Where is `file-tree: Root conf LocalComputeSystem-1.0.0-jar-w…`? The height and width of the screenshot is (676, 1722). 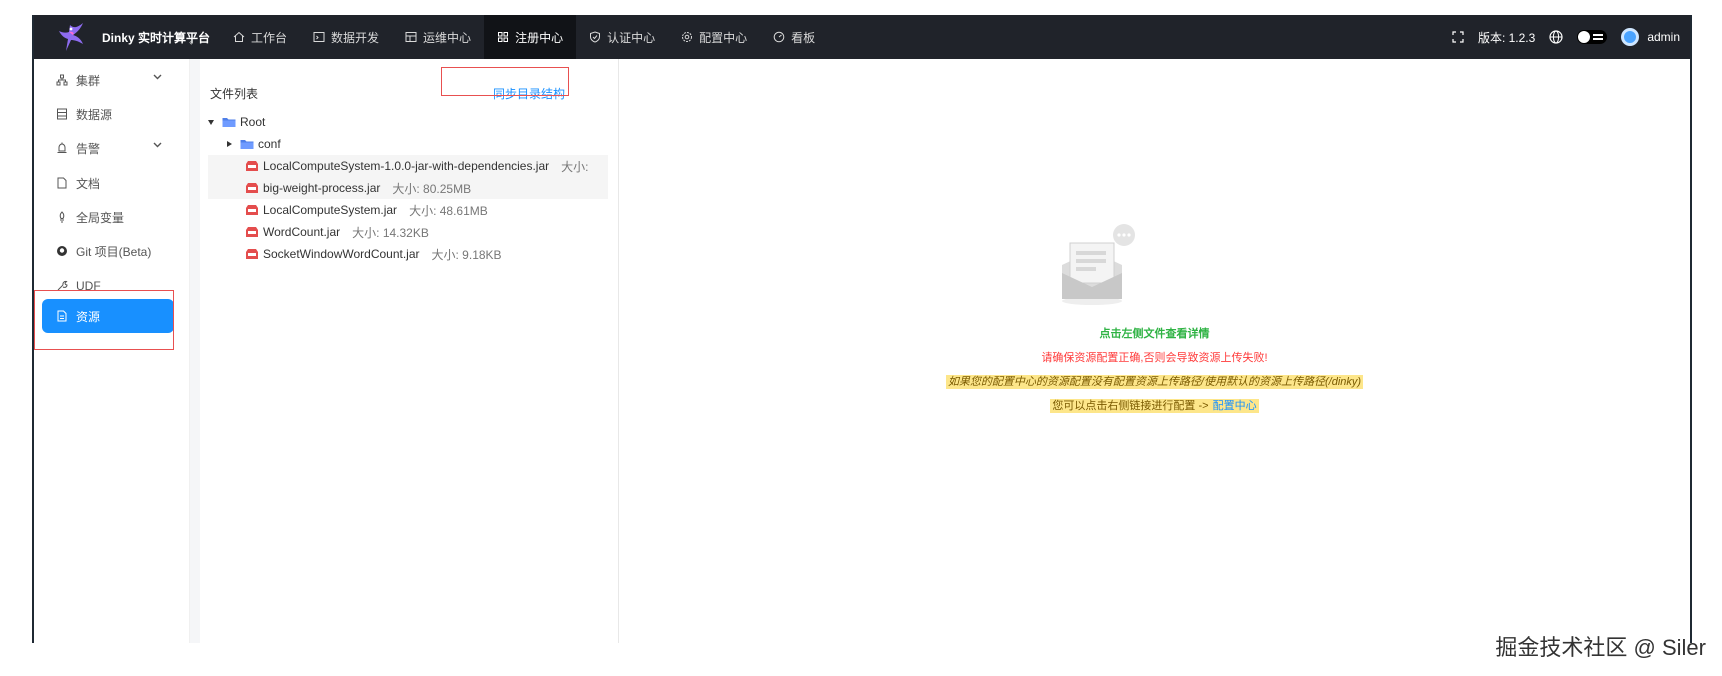 file-tree: Root conf LocalComputeSystem-1.0.0-jar-w… is located at coordinates (408, 188).